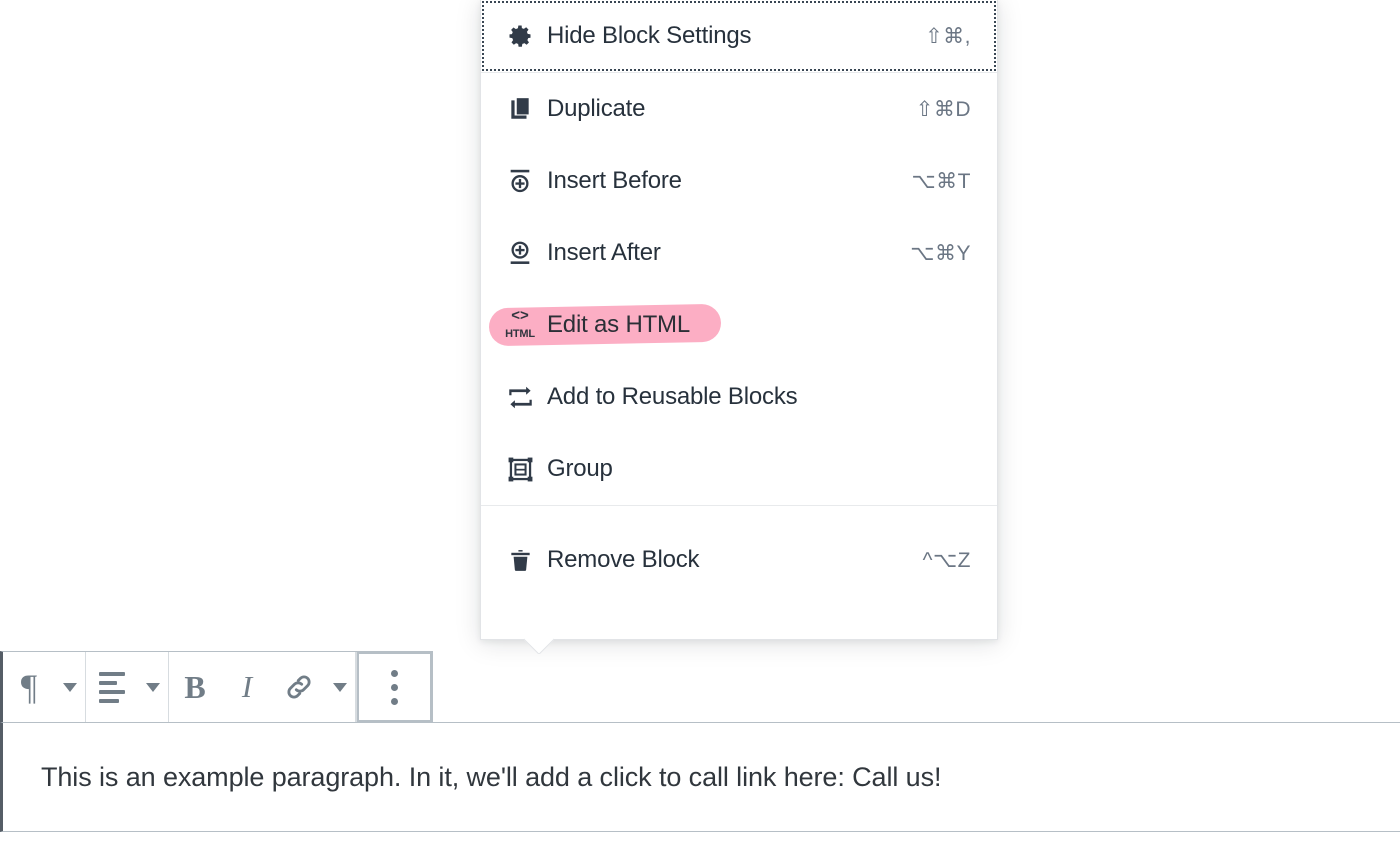 This screenshot has width=1400, height=868. I want to click on html-icon-text: HTML, so click(520, 334).